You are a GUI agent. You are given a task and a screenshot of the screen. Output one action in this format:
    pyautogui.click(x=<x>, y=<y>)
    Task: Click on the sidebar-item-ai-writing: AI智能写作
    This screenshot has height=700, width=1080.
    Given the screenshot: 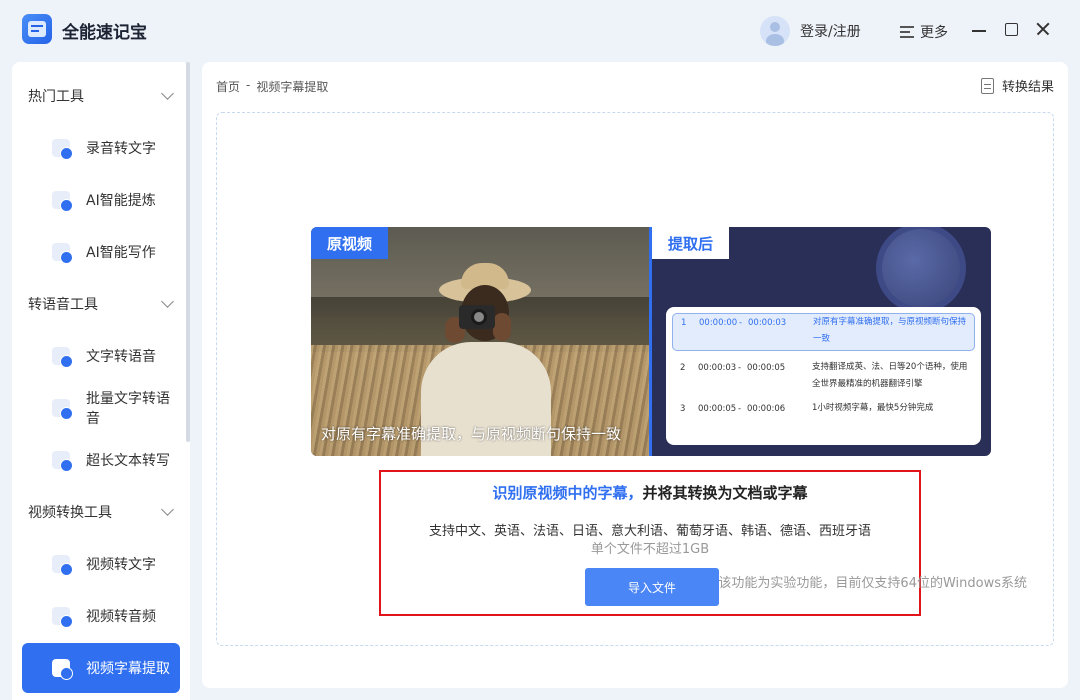 What is the action you would take?
    pyautogui.click(x=101, y=252)
    